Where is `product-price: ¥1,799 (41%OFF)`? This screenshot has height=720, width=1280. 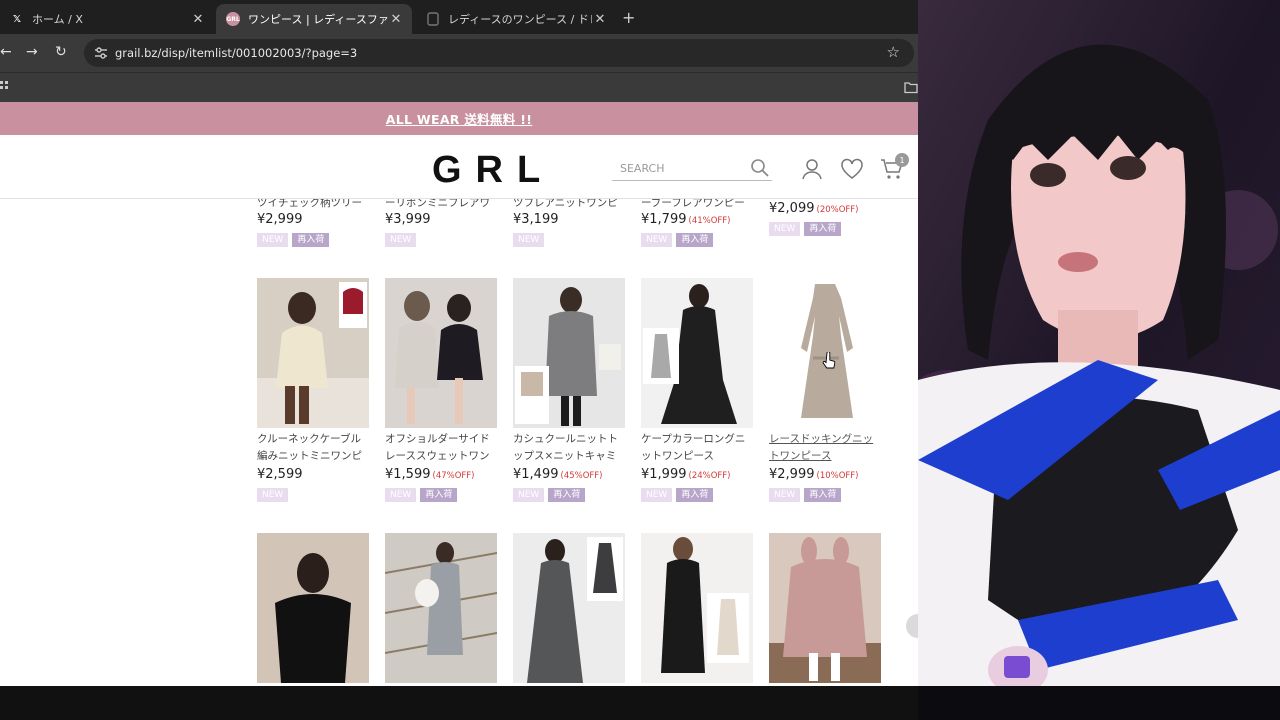
product-price: ¥1,799 (41%OFF) is located at coordinates (686, 219).